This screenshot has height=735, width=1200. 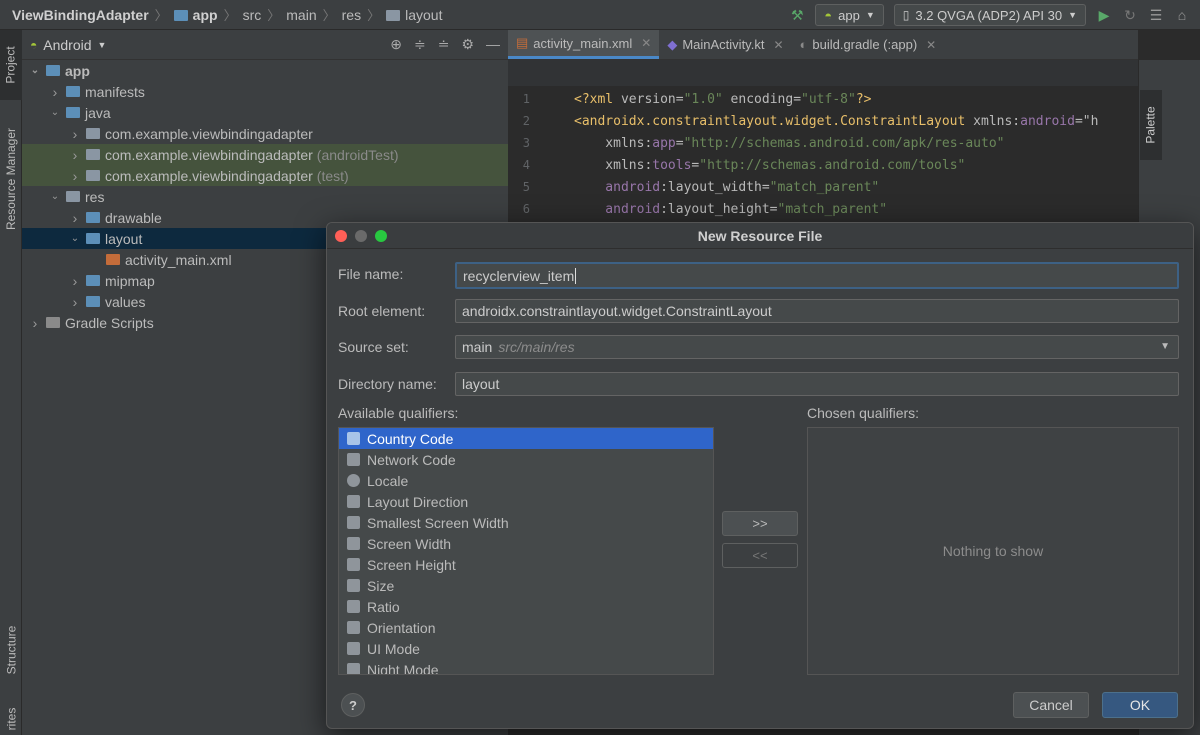 What do you see at coordinates (989, 15) in the screenshot?
I see `device-select: ▯ 3.2 QVGA (ADP2) API 30 ▼` at bounding box center [989, 15].